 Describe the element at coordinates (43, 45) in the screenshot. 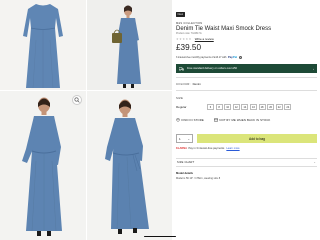

I see `product-image-front-flat` at that location.